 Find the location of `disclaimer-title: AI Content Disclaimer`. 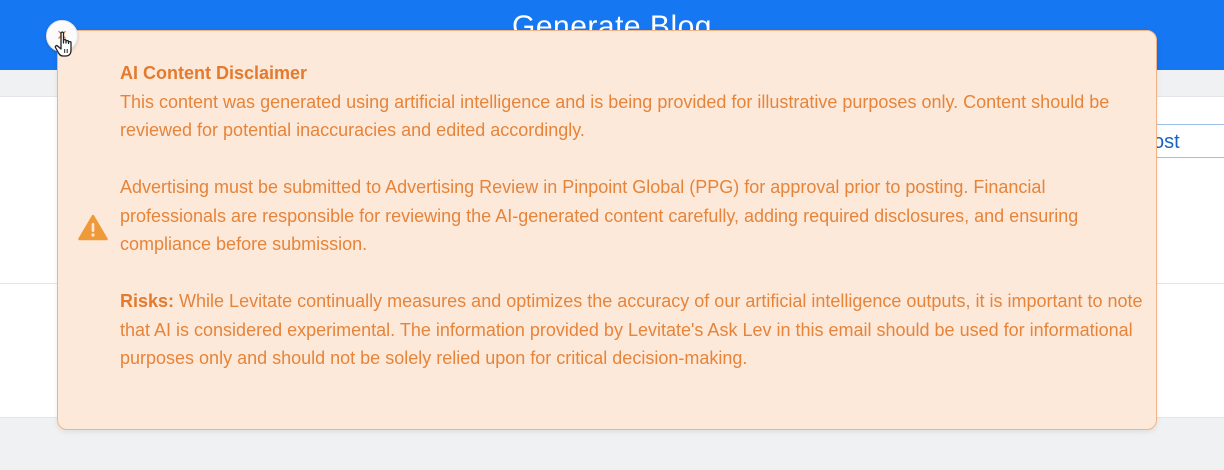

disclaimer-title: AI Content Disclaimer is located at coordinates (214, 73).